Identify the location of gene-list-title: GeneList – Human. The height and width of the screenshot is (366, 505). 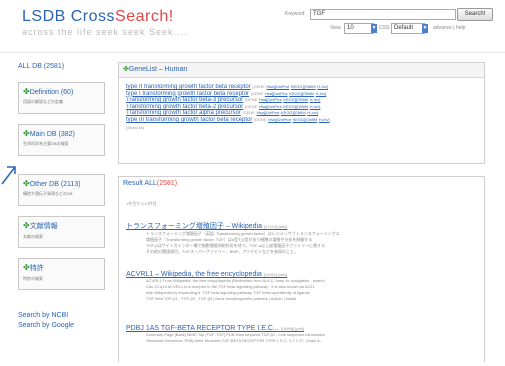
(158, 69).